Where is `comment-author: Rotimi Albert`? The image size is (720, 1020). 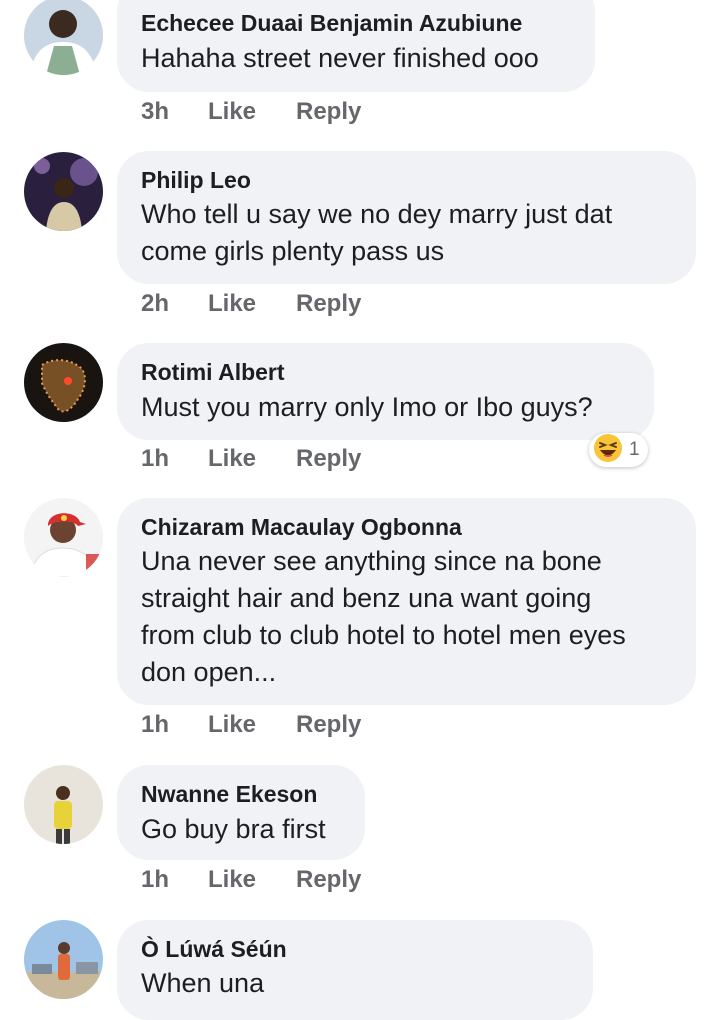
comment-author: Rotimi Albert is located at coordinates (213, 372).